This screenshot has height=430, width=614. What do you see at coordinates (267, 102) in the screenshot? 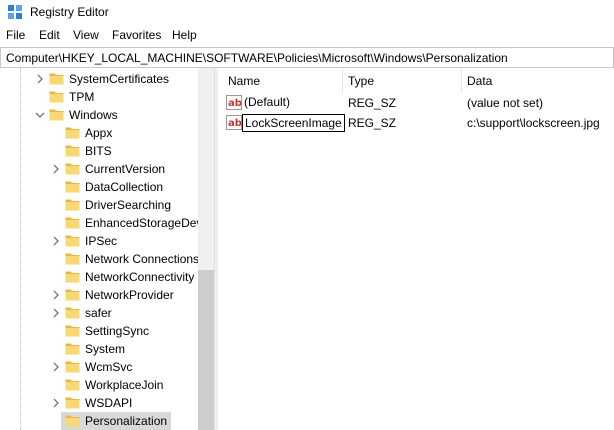
I see `value-name: (Default)` at bounding box center [267, 102].